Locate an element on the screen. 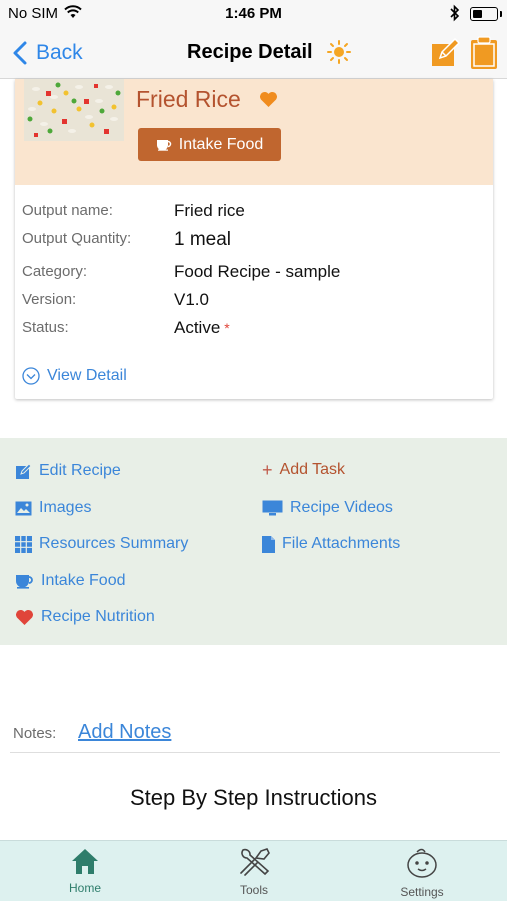 The width and height of the screenshot is (507, 901). chevron-down-circle-icon is located at coordinates (31, 376).